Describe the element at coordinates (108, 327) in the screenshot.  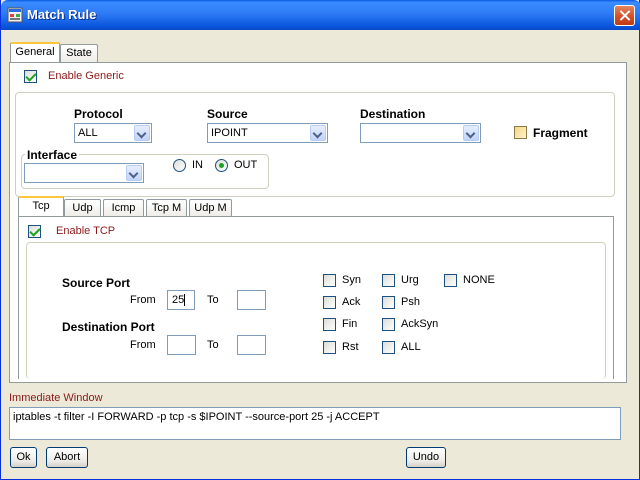
I see `destination-port-label: Destination Port` at that location.